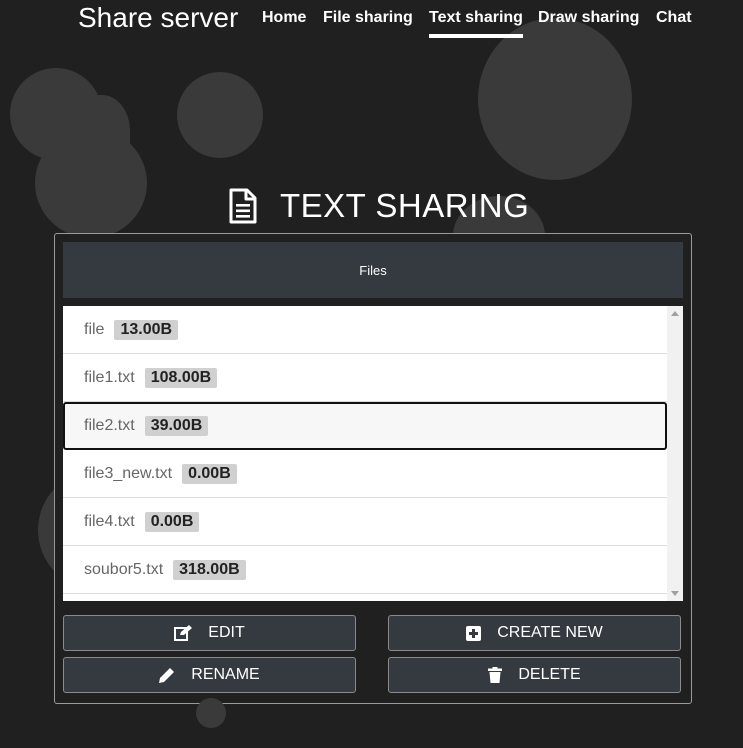 This screenshot has width=743, height=748. I want to click on file-row: file3_new.txt 0.00B, so click(365, 474).